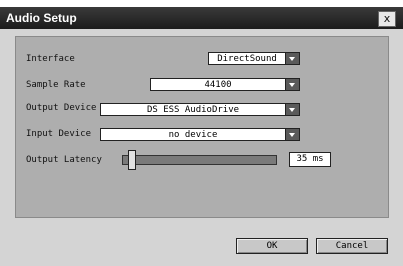  I want to click on input-device-label: Input Device, so click(59, 134).